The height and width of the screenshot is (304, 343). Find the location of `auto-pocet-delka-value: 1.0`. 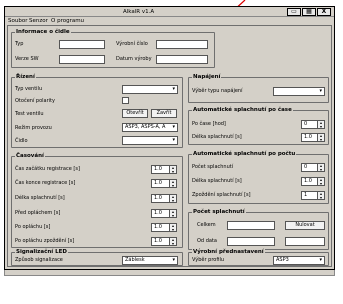

auto-pocet-delka-value: 1.0 is located at coordinates (308, 181).